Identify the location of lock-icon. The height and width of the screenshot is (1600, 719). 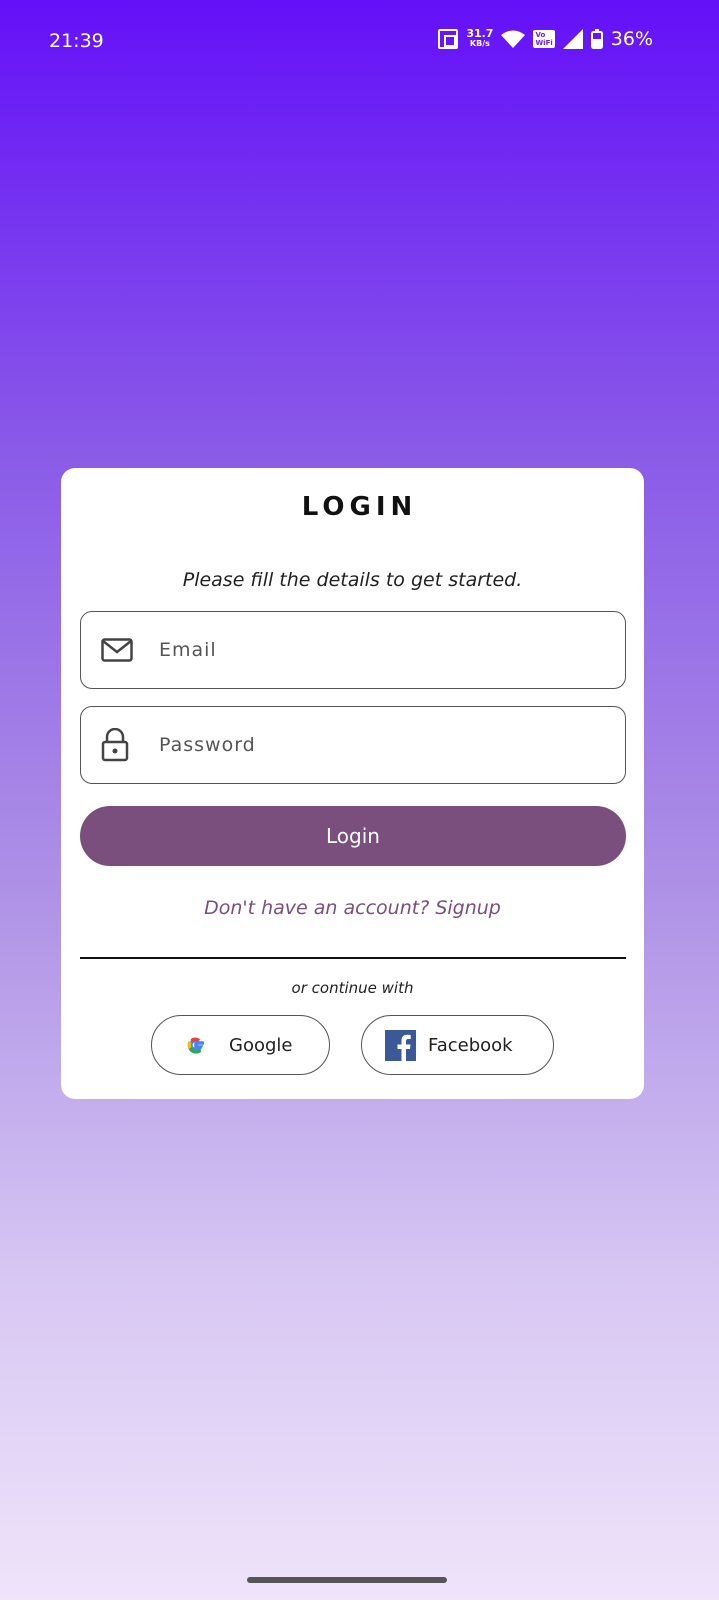
(115, 745).